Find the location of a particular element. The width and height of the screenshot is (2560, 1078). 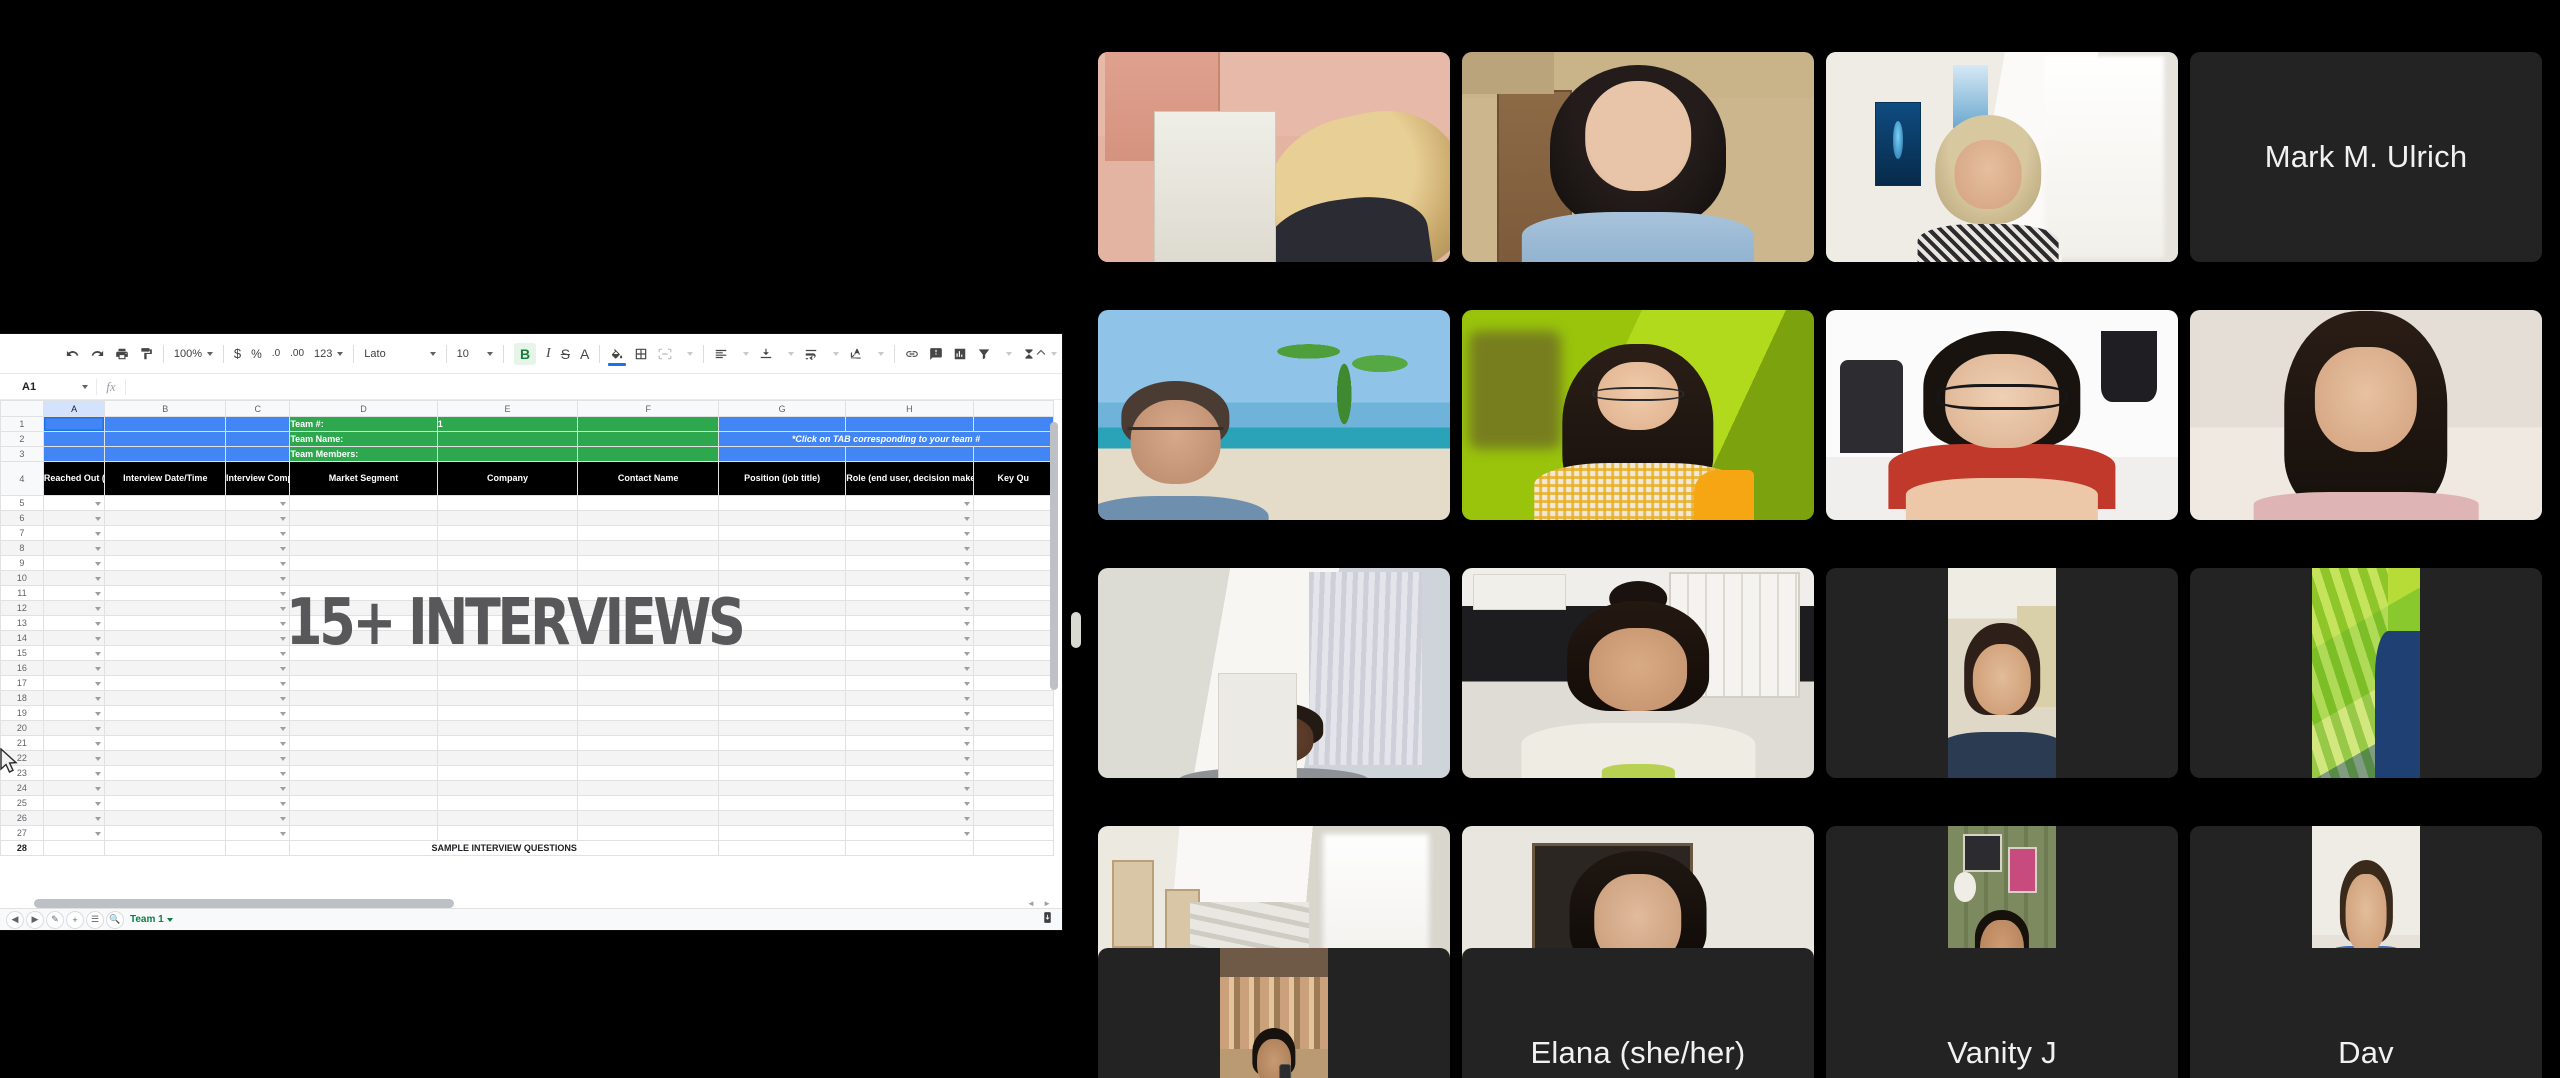

cell-c1 is located at coordinates (258, 424).